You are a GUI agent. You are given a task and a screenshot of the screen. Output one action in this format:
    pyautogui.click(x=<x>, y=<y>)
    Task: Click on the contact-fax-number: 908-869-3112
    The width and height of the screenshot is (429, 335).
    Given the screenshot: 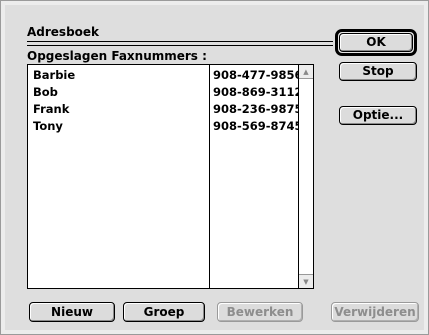 What is the action you would take?
    pyautogui.click(x=258, y=92)
    